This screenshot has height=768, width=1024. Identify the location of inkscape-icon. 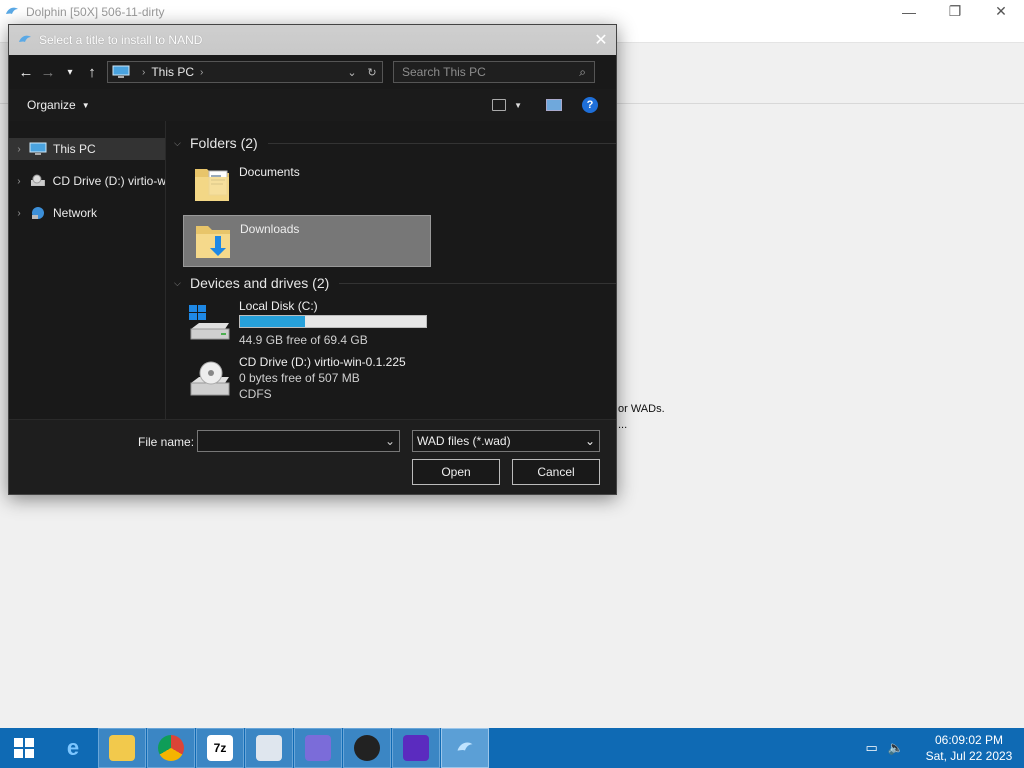
(367, 748).